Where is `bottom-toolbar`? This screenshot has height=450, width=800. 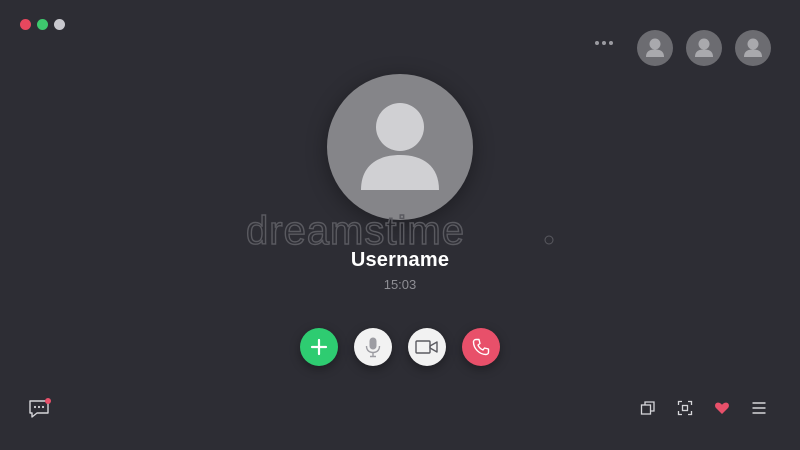
bottom-toolbar is located at coordinates (703, 408).